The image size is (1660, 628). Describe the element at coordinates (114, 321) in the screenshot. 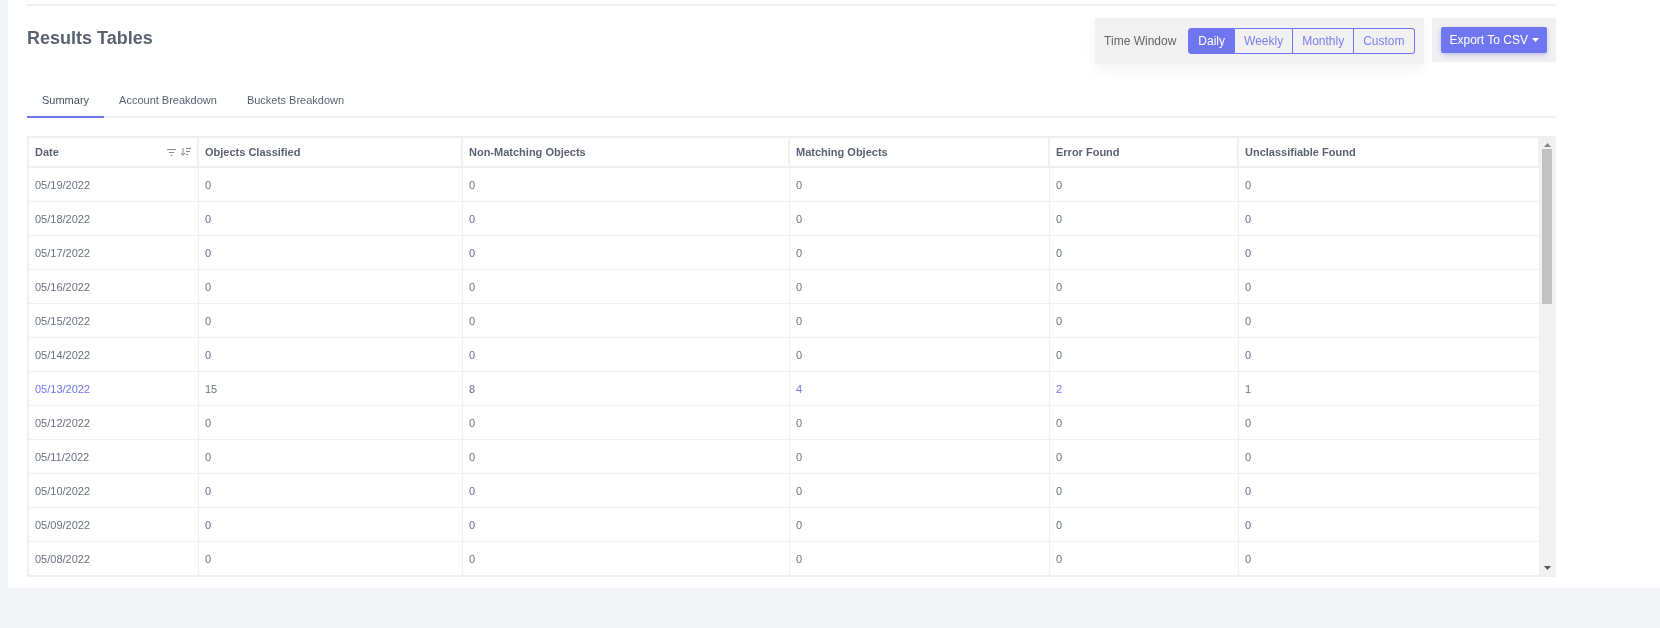

I see `table-cell: 05/15/2022` at that location.